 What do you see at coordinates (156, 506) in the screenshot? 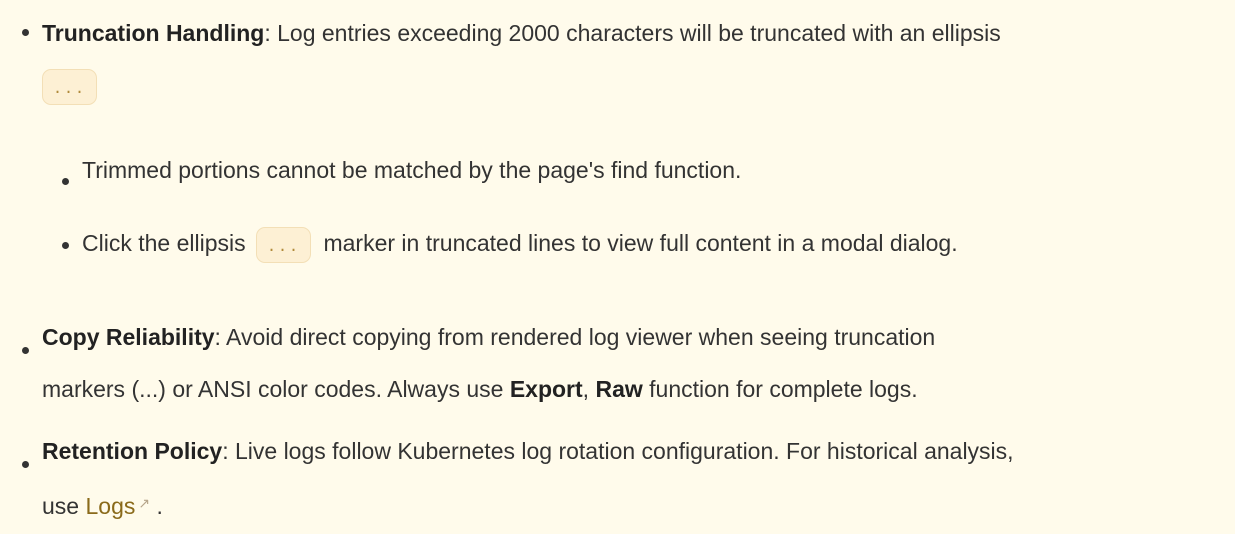
I see `item-text: .` at bounding box center [156, 506].